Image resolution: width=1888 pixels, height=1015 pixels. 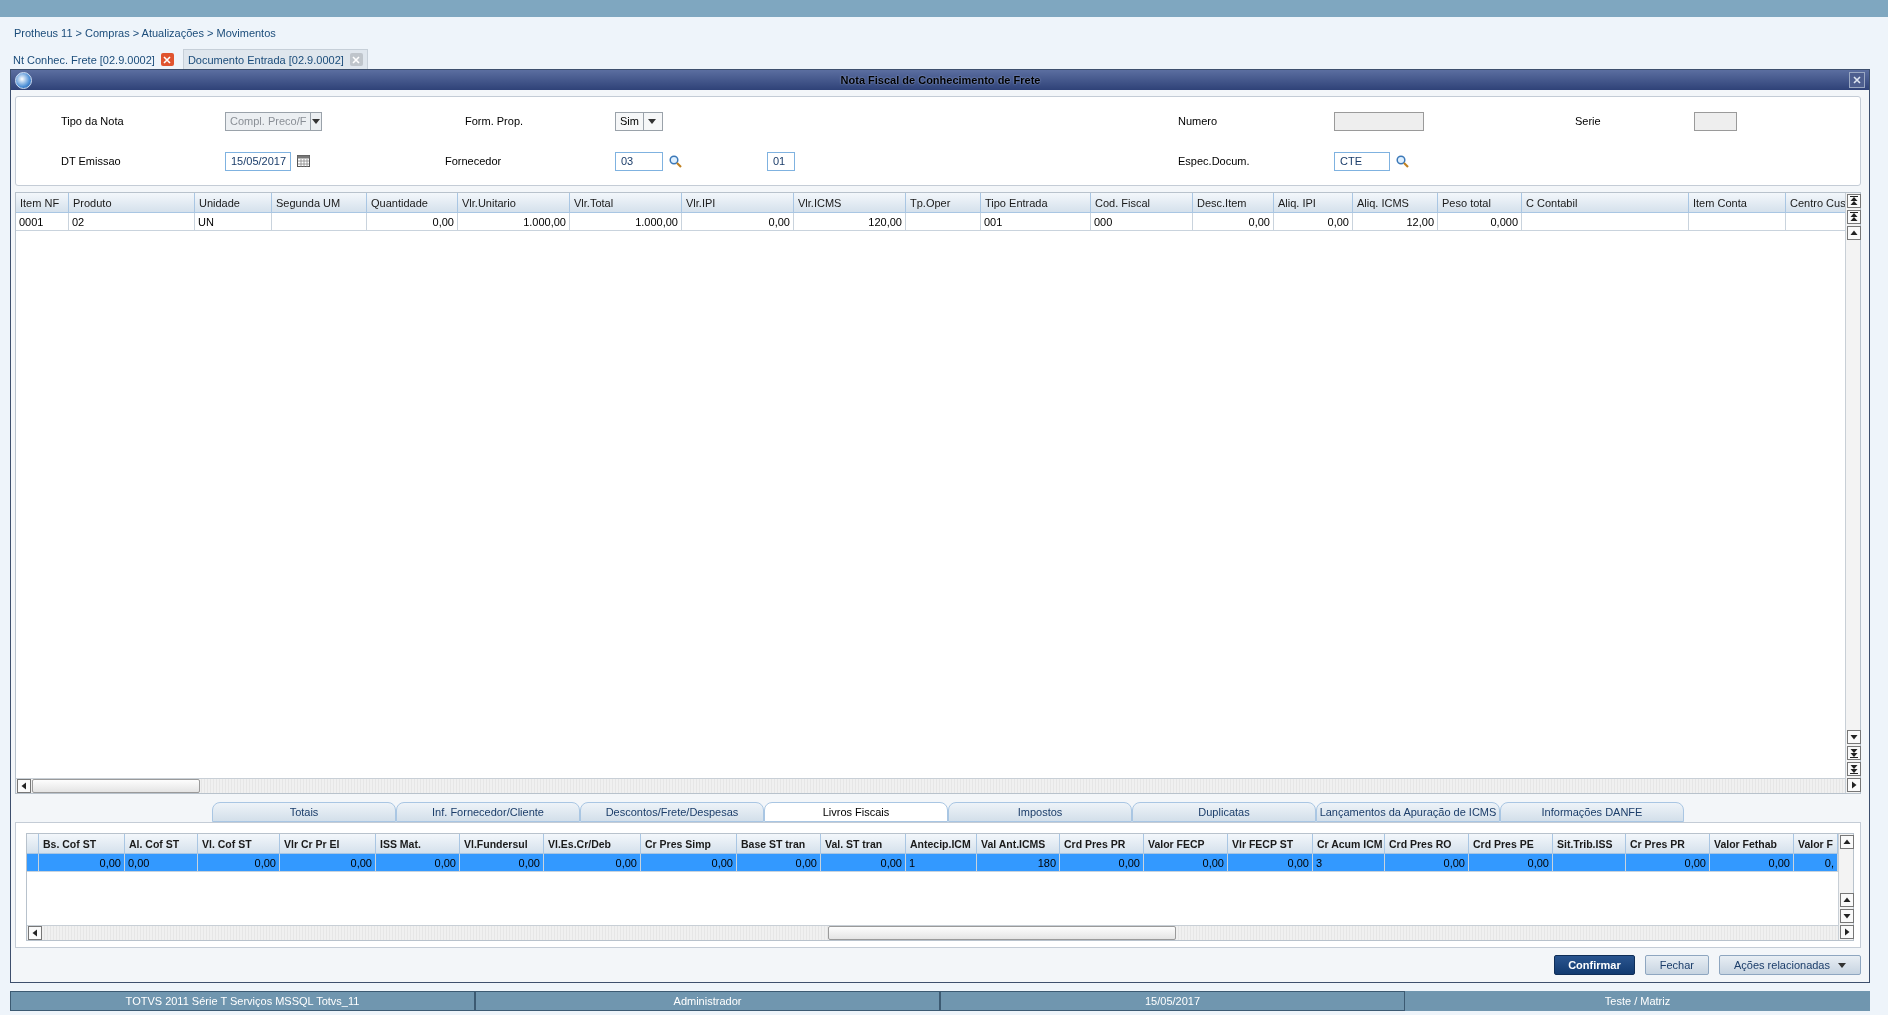 What do you see at coordinates (161, 843) in the screenshot?
I see `column-header: Al. Cof ST` at bounding box center [161, 843].